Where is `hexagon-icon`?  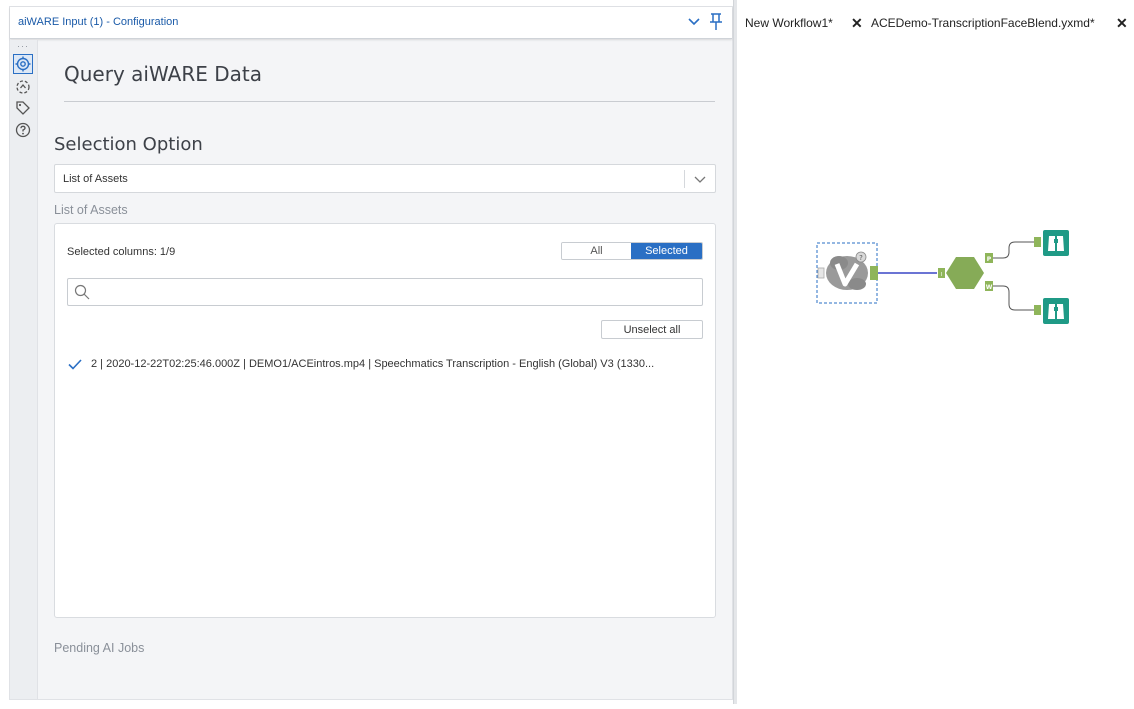
hexagon-icon is located at coordinates (965, 273).